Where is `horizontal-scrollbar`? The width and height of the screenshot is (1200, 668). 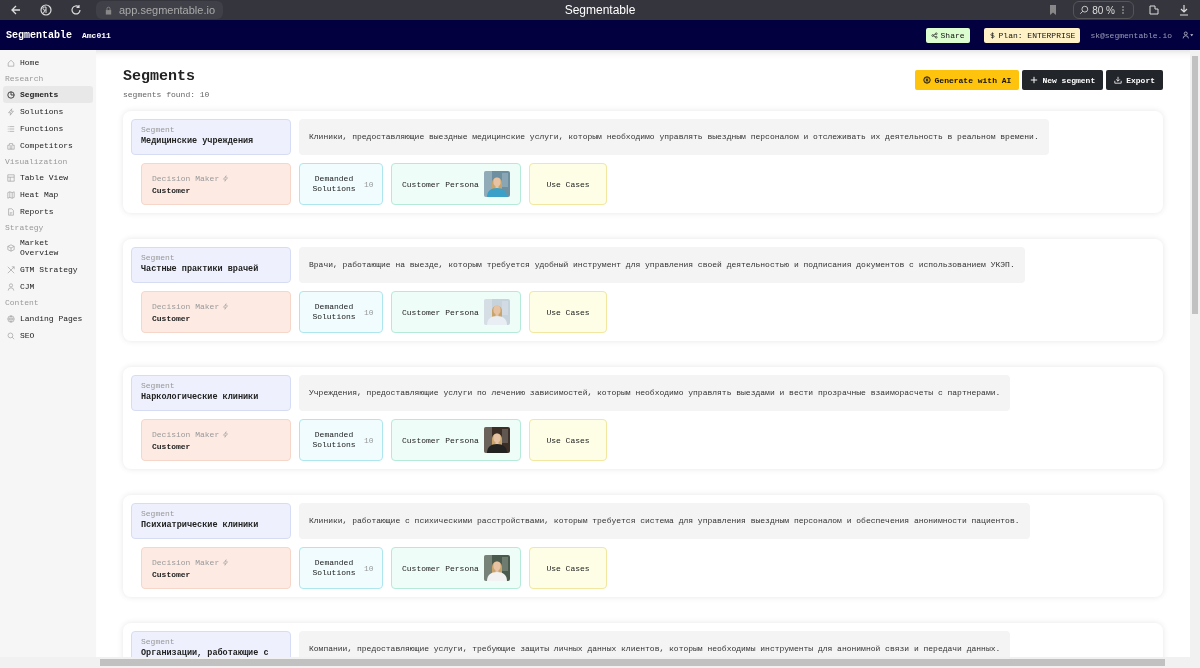 horizontal-scrollbar is located at coordinates (600, 662).